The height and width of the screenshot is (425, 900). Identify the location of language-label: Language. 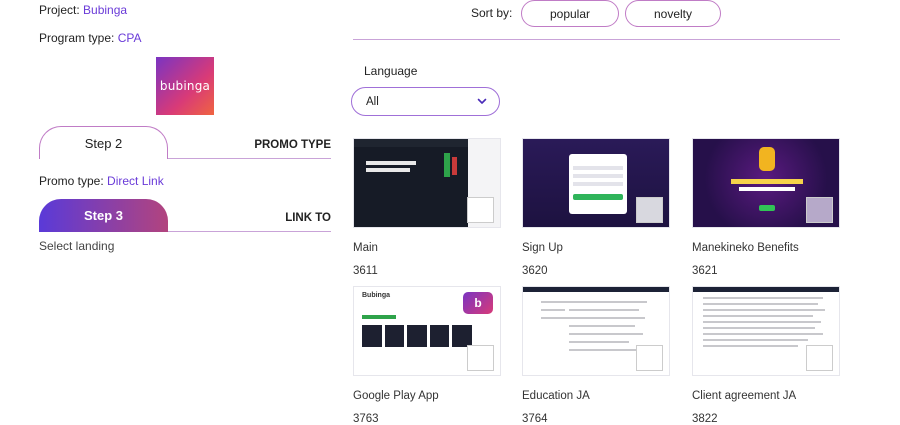
(391, 71).